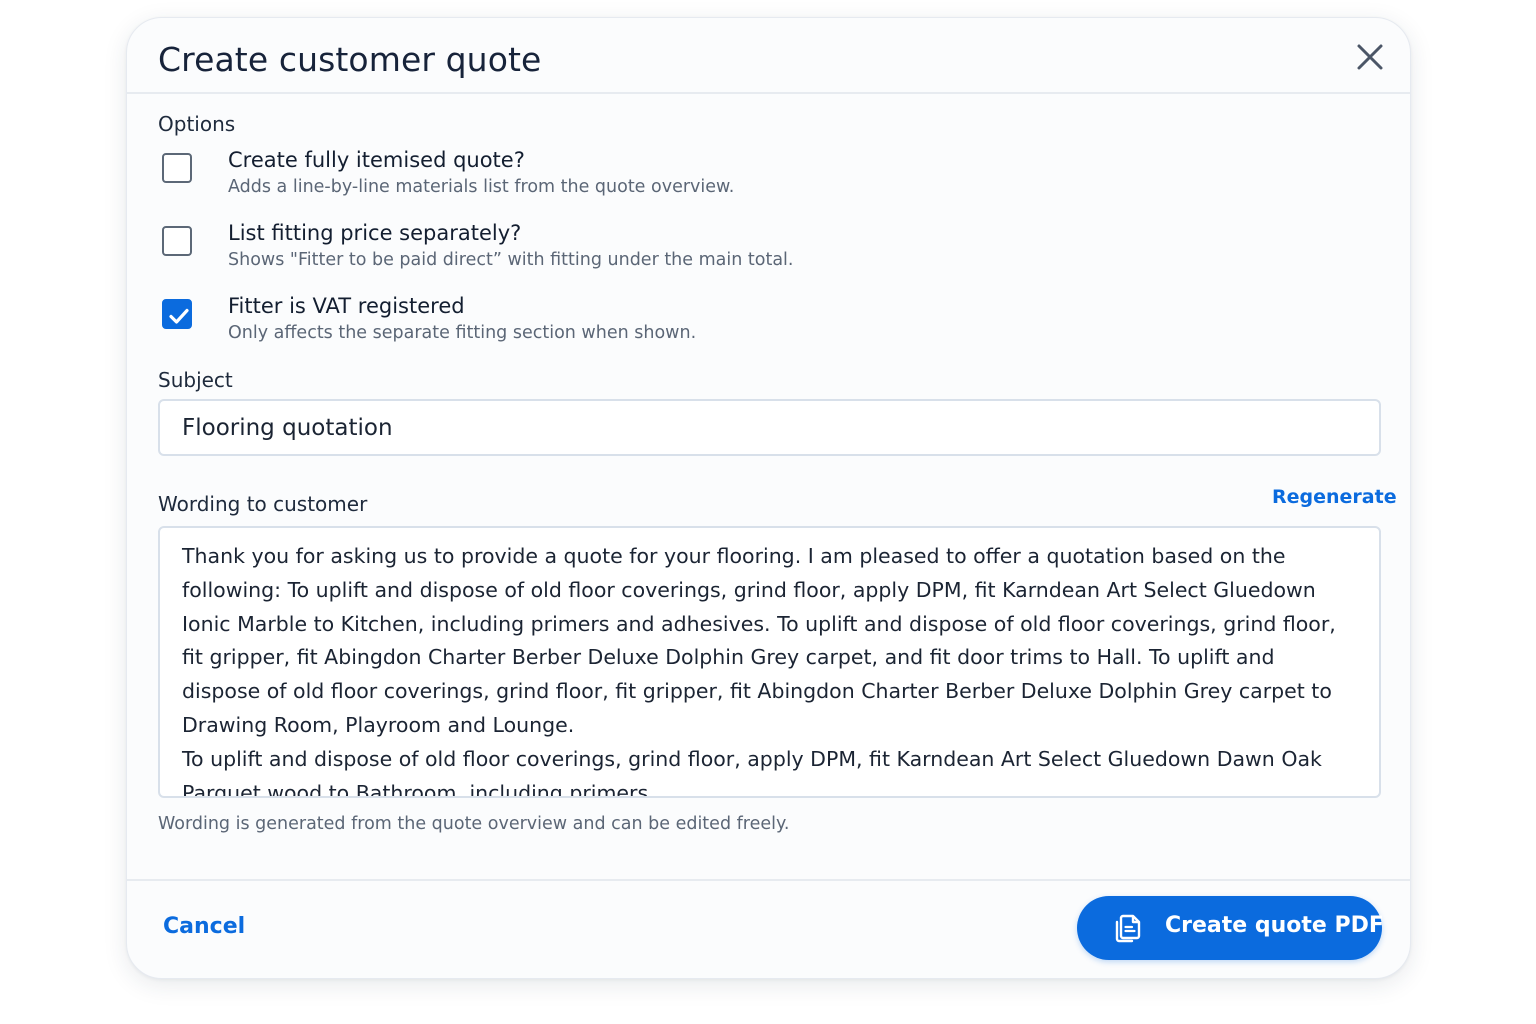 Image resolution: width=1536 pixels, height=1024 pixels. Describe the element at coordinates (768, 56) in the screenshot. I see `dialog-header: Create customer quote` at that location.